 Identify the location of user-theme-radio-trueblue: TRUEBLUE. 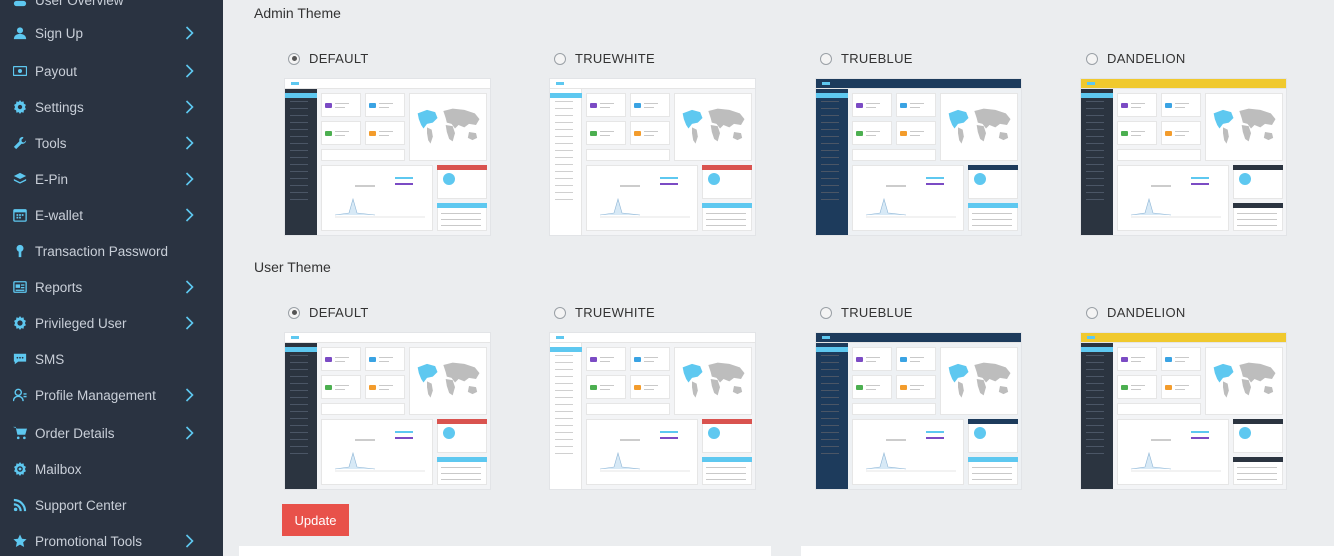
(866, 312).